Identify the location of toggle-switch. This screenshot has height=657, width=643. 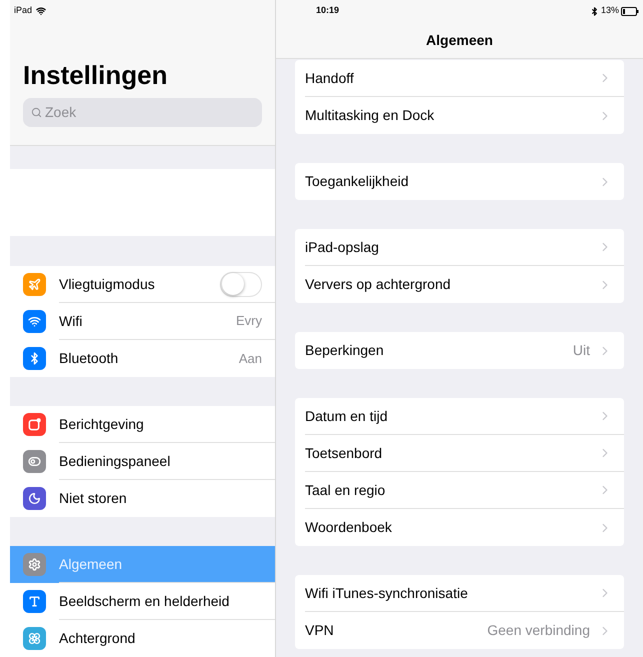
(241, 284).